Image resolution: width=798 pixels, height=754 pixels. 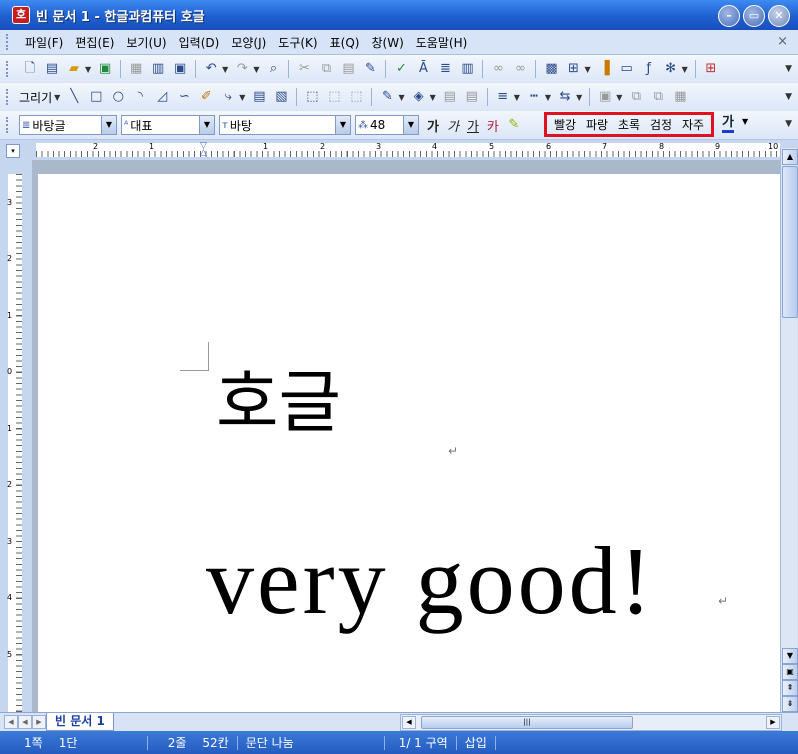 I want to click on status-insert-mode: 삽입, so click(x=476, y=742).